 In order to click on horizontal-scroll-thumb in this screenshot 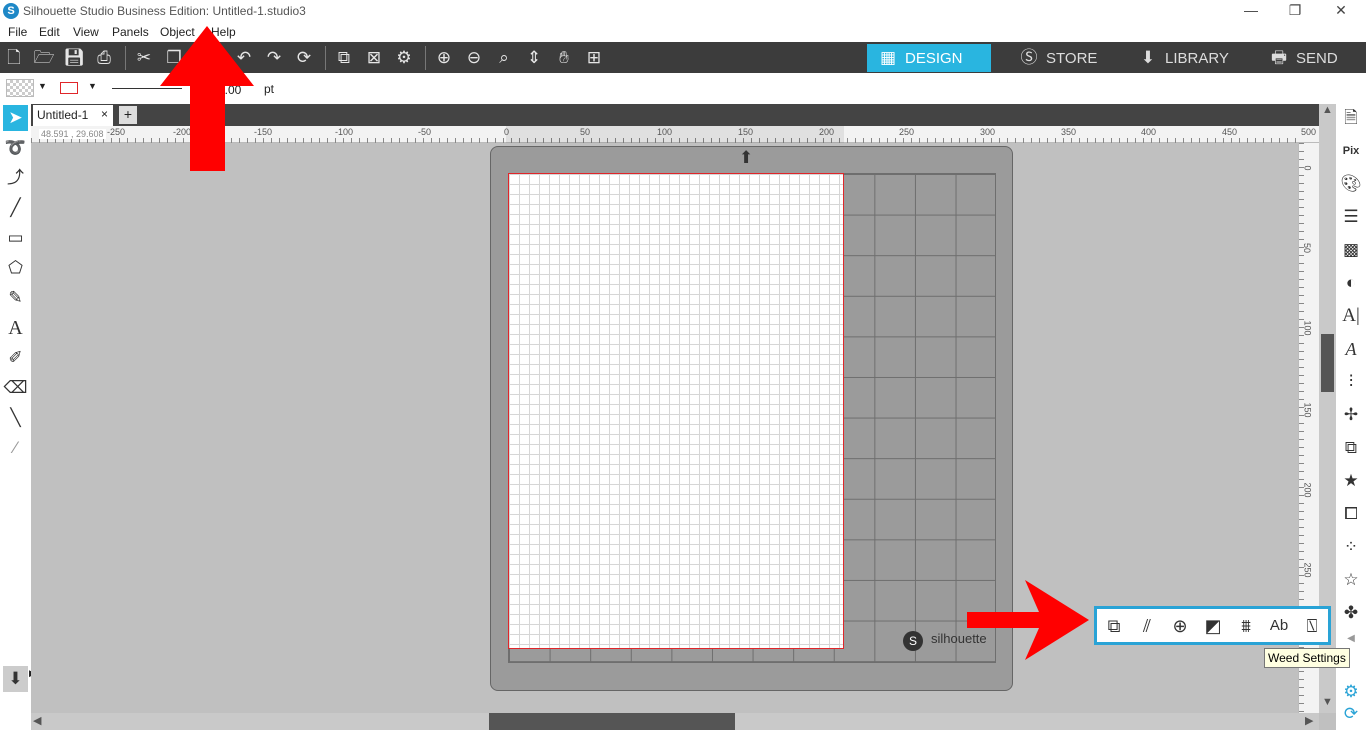, I will do `click(612, 721)`.